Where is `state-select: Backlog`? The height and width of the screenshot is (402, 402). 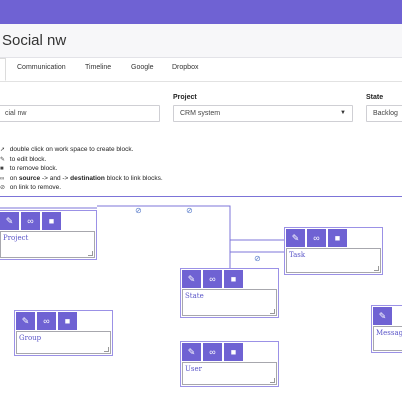
state-select: Backlog is located at coordinates (384, 113).